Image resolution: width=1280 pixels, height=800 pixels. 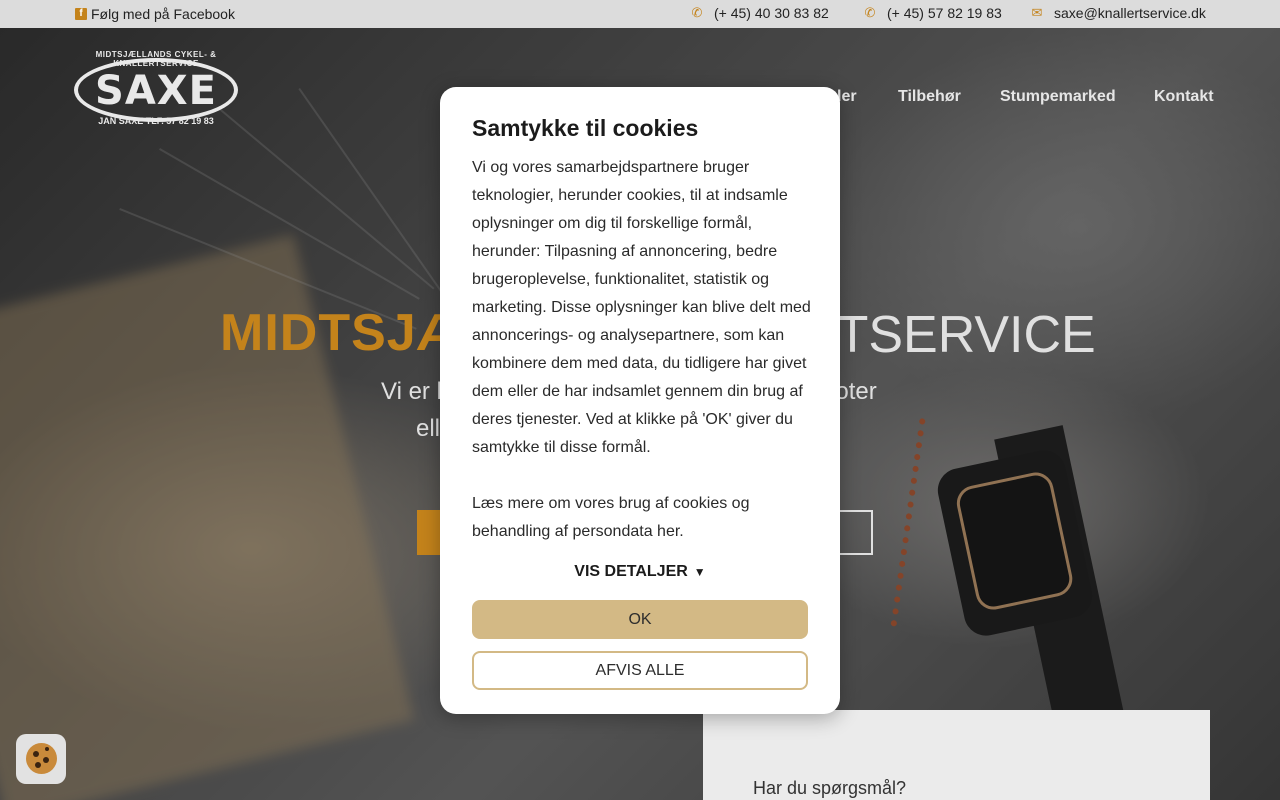 What do you see at coordinates (345, 333) in the screenshot?
I see `hero-headline-left: MIDTSJÆ` at bounding box center [345, 333].